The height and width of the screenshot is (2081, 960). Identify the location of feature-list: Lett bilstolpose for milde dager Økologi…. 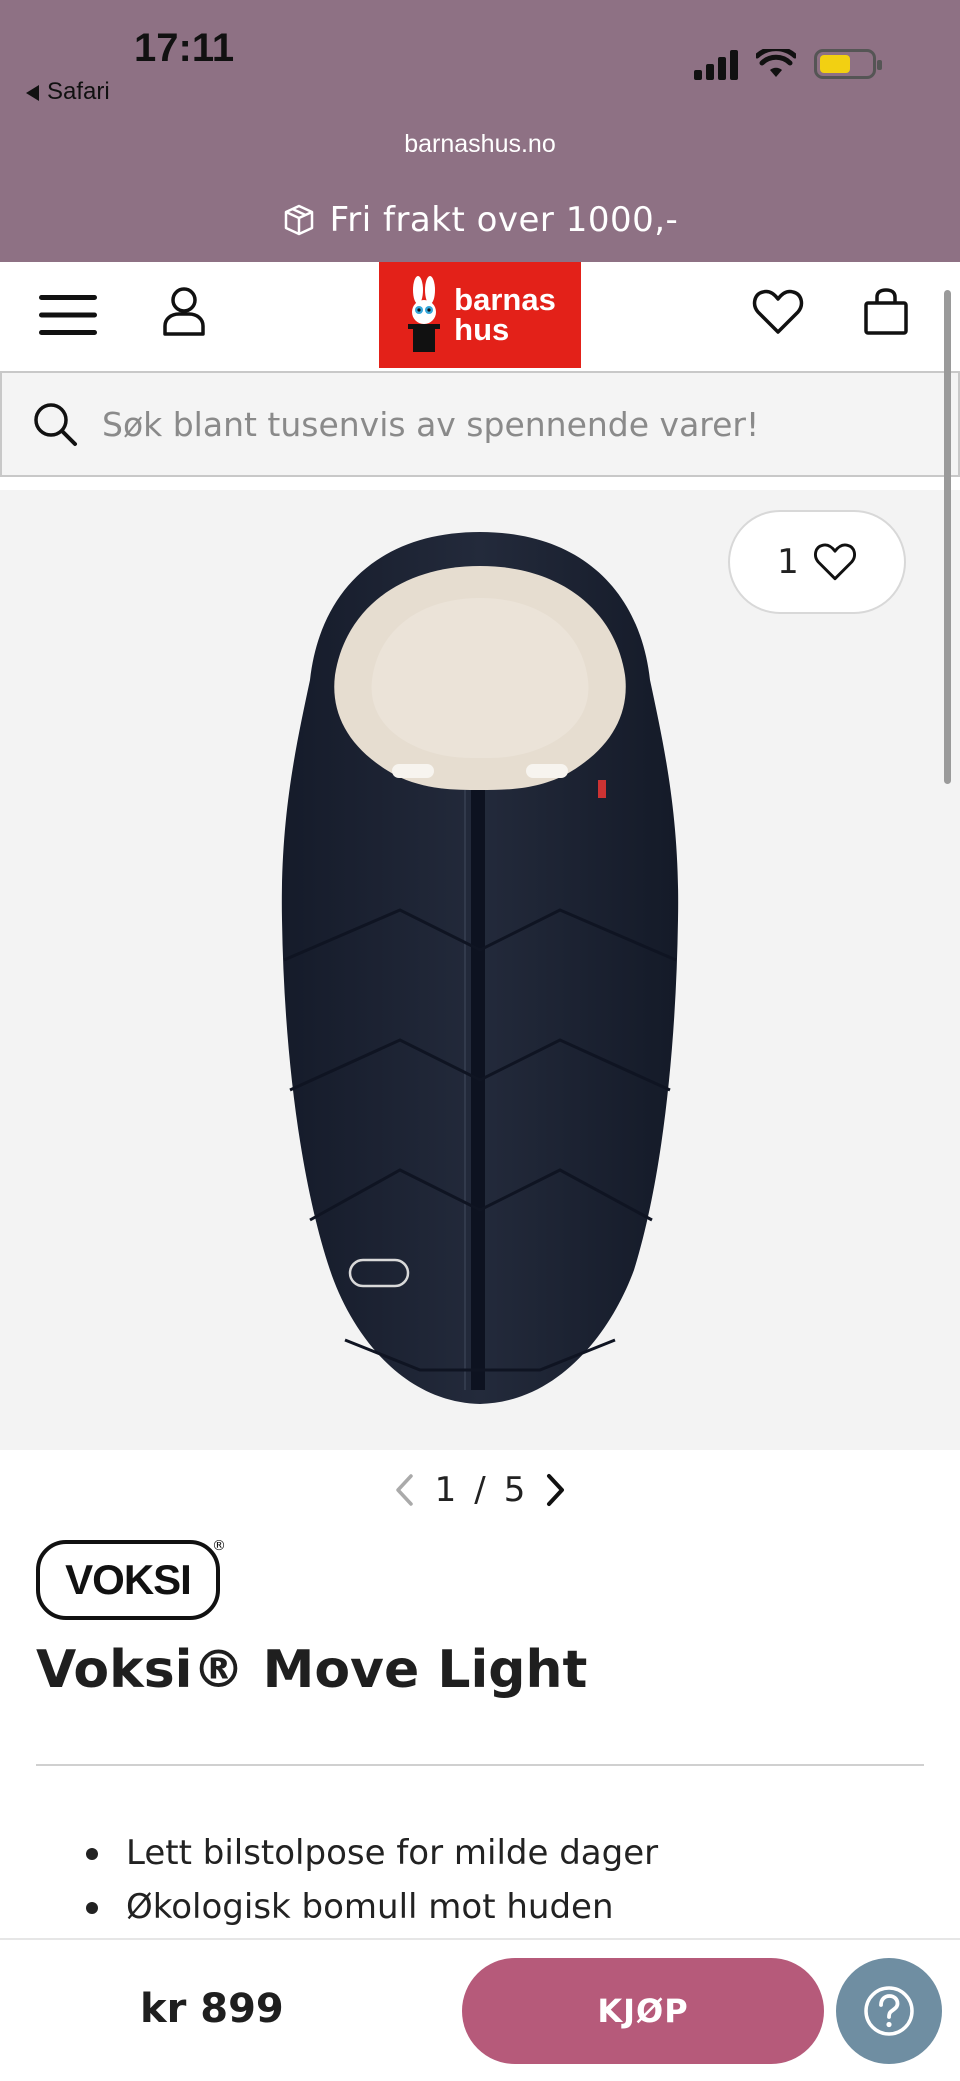
(372, 1880).